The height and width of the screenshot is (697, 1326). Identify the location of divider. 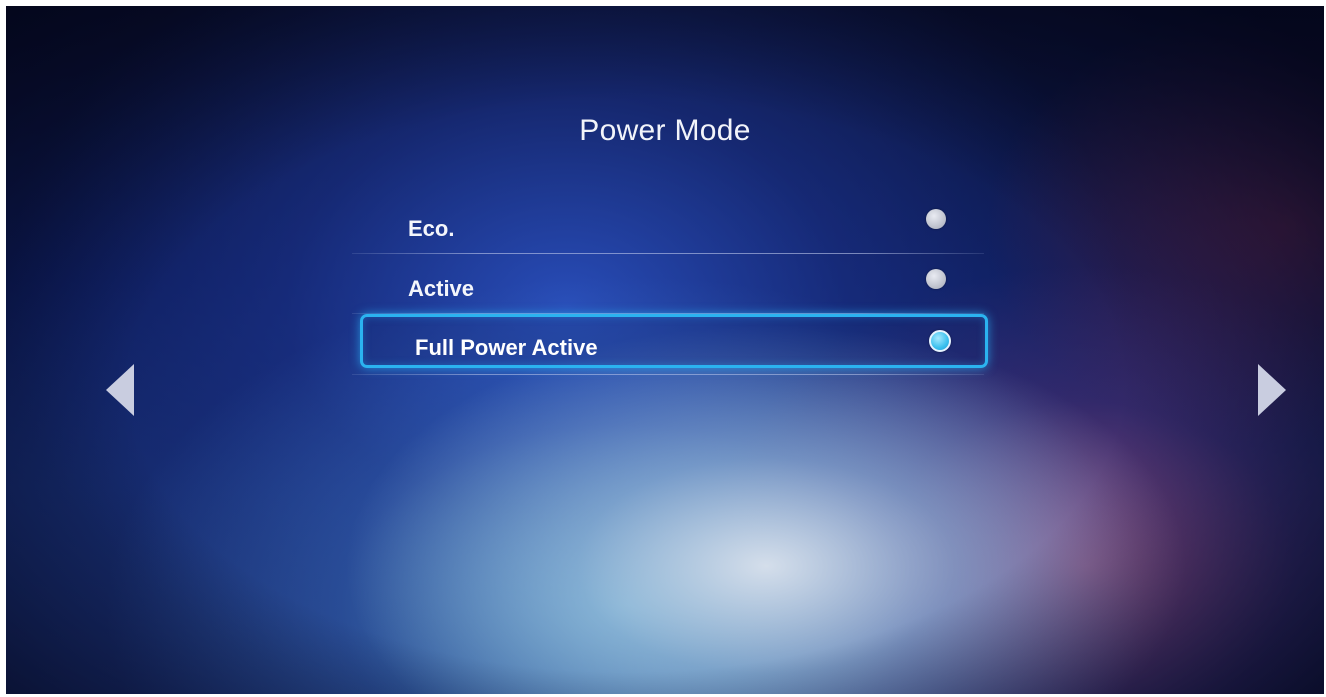
(668, 374).